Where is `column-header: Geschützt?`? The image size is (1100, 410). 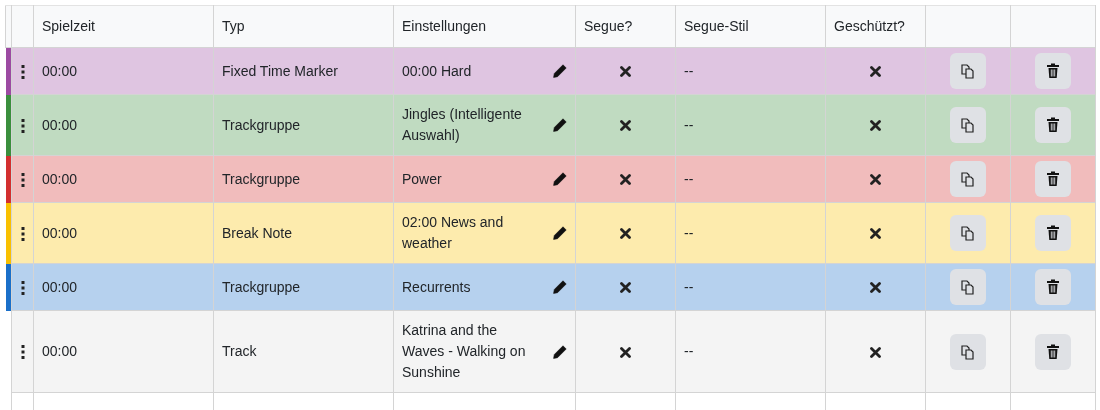
column-header: Geschützt? is located at coordinates (875, 26).